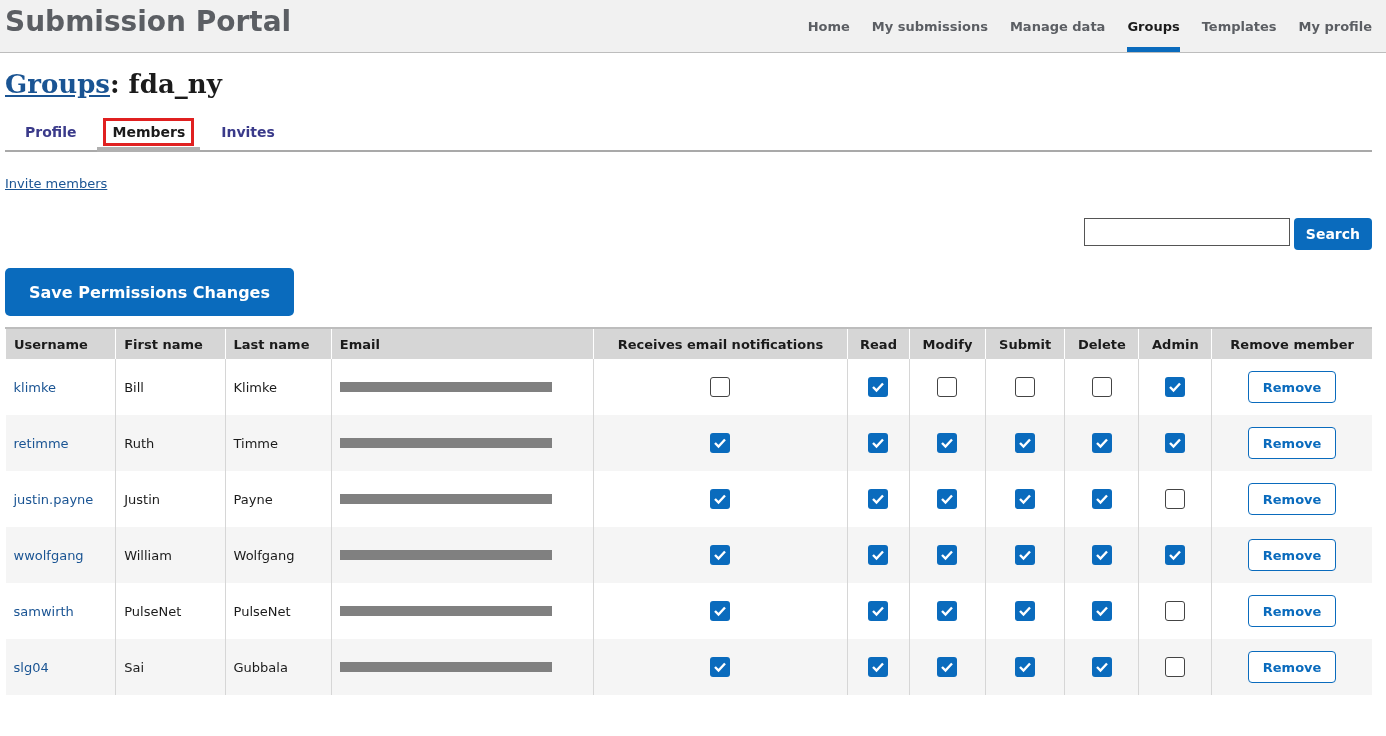 Image resolution: width=1386 pixels, height=736 pixels. What do you see at coordinates (41, 443) in the screenshot?
I see `username-link: retimme` at bounding box center [41, 443].